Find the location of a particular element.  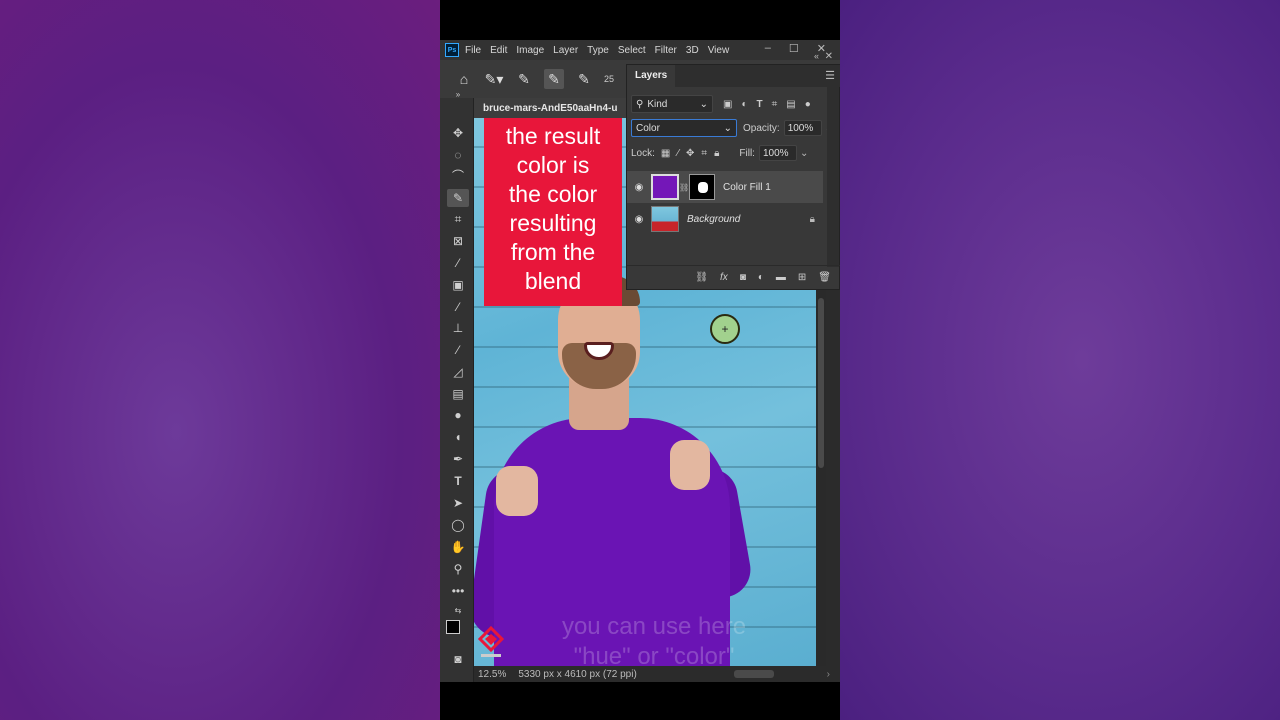

layer-mask-thumbnail is located at coordinates (702, 187).